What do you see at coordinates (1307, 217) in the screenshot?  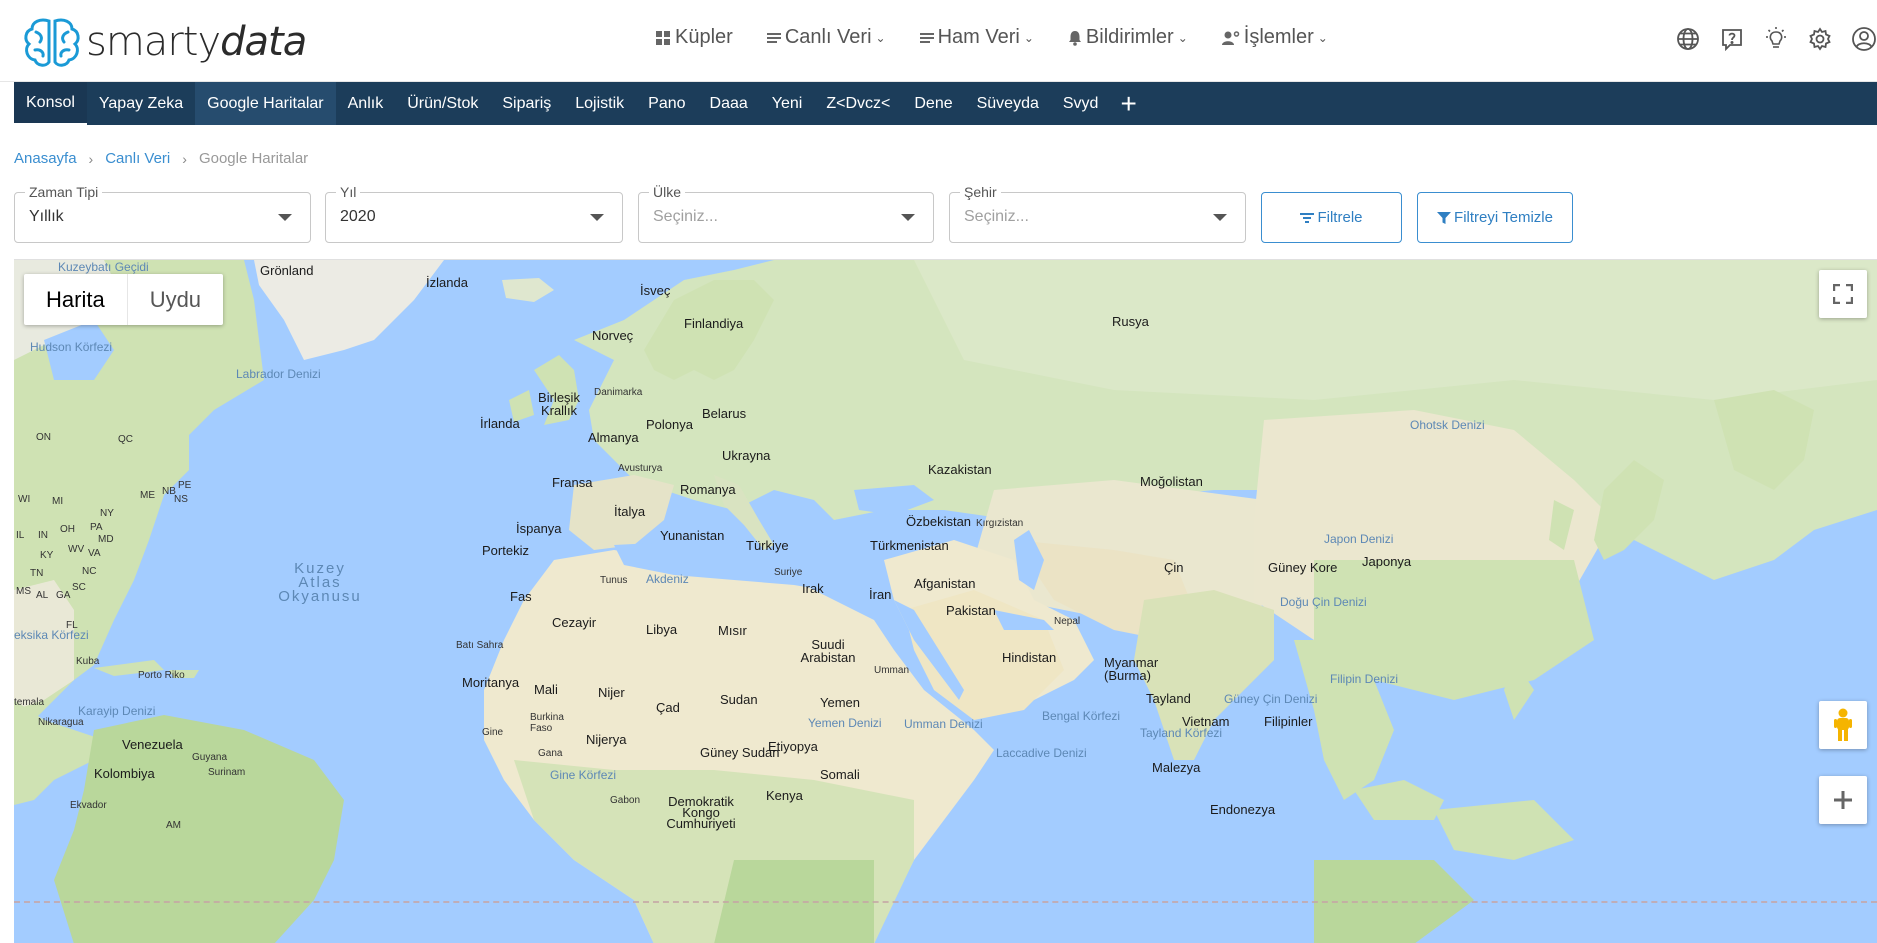 I see `filter-lines-icon` at bounding box center [1307, 217].